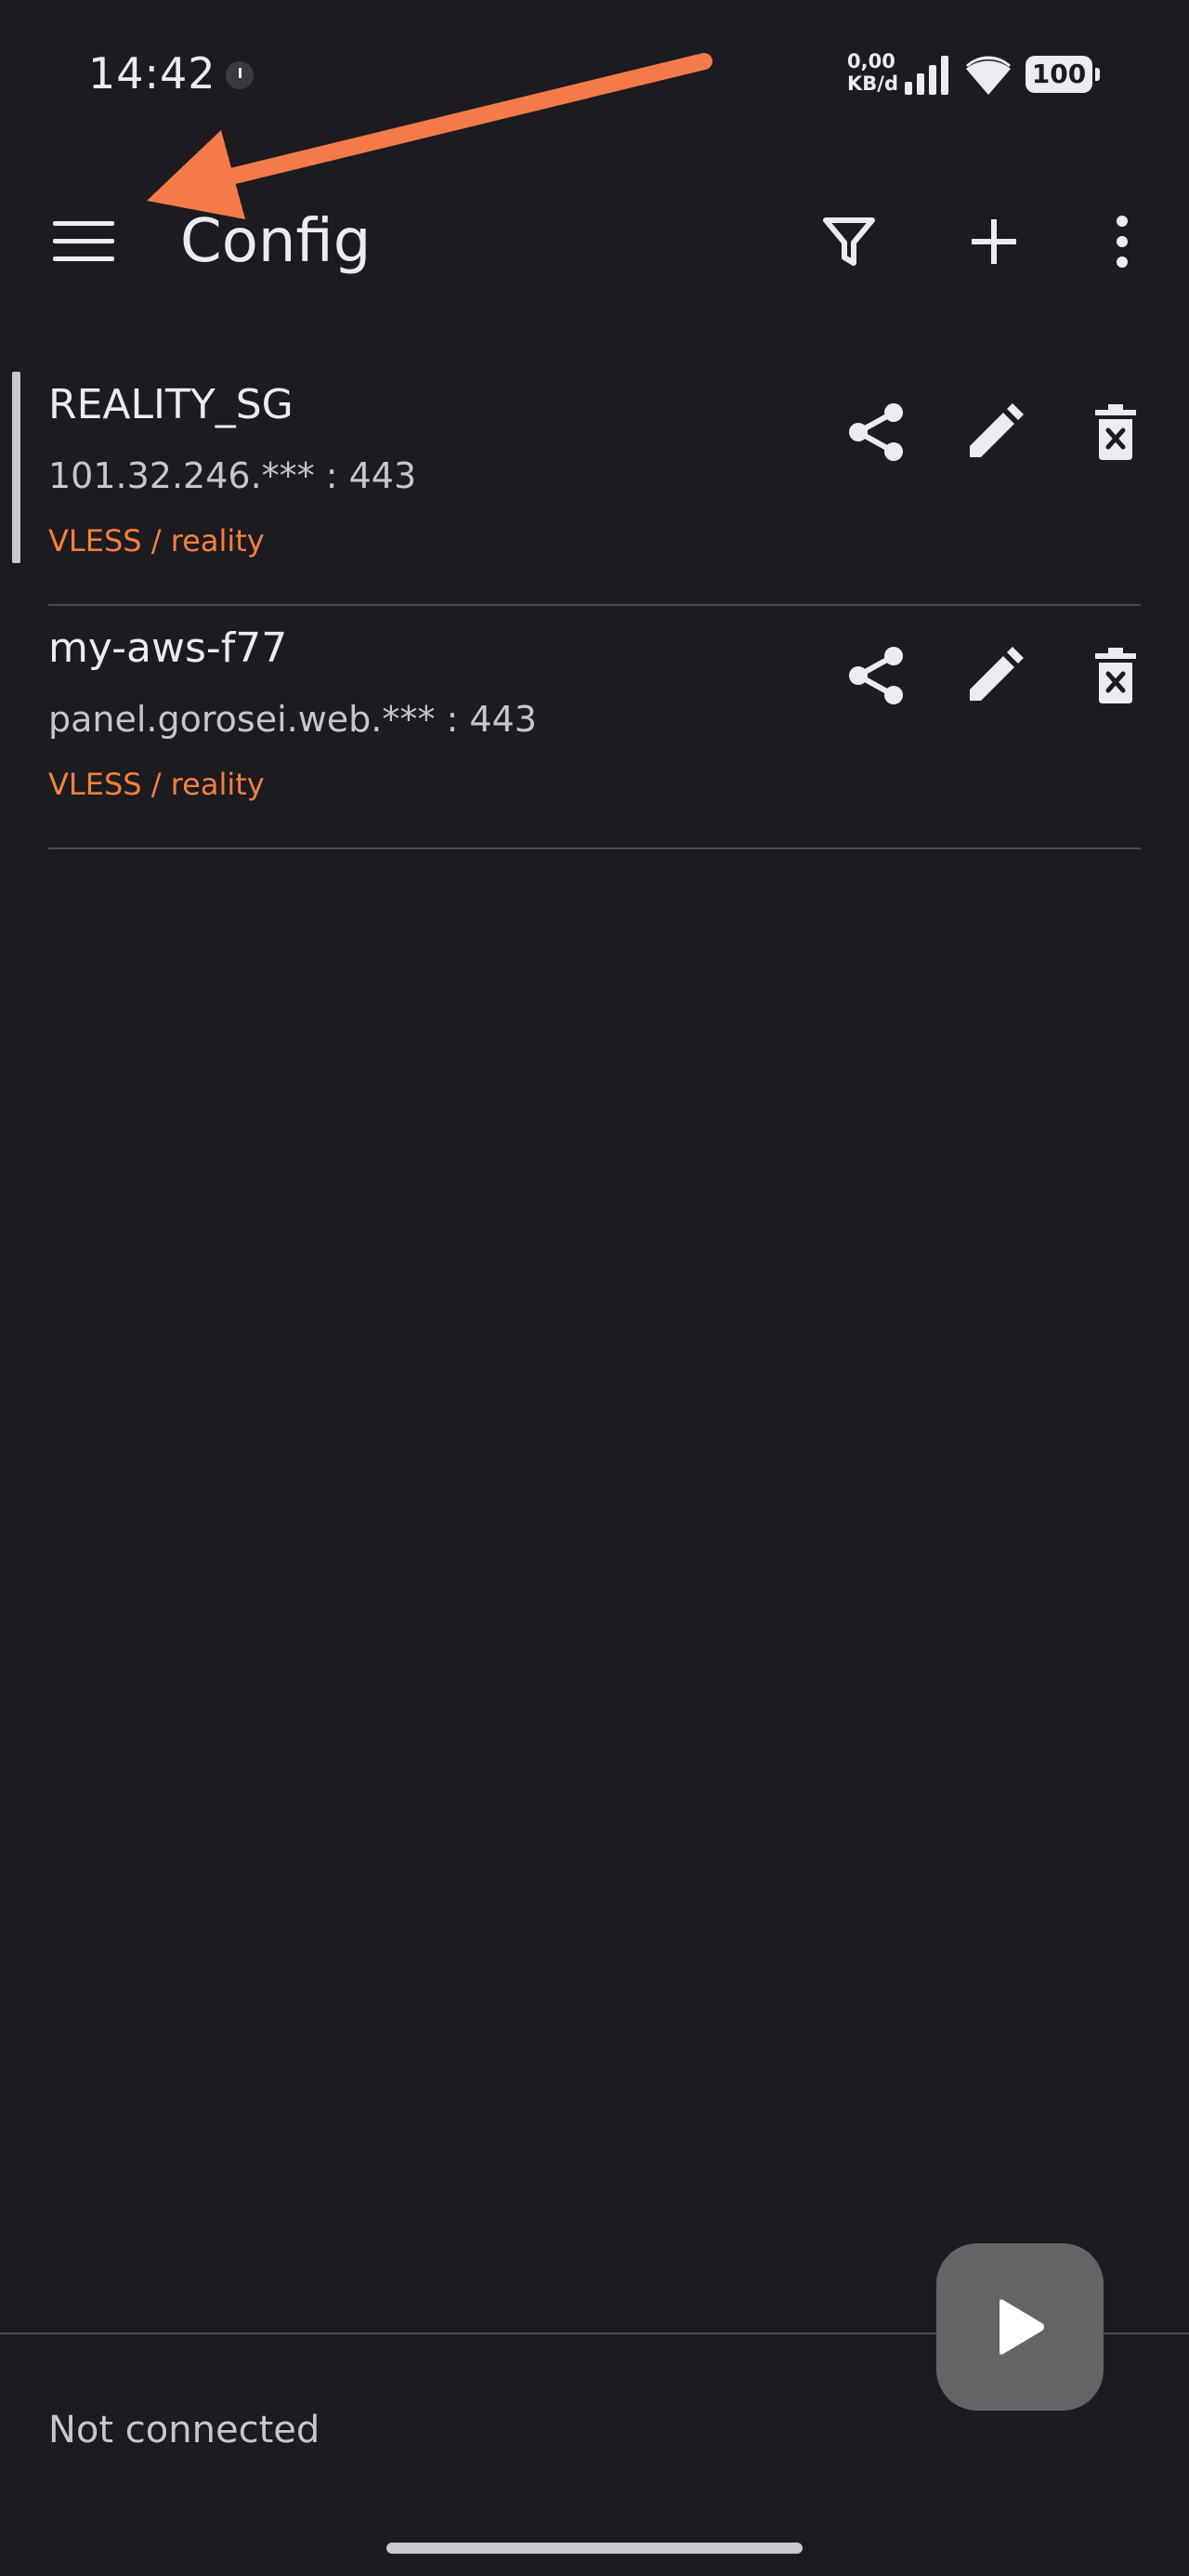 Image resolution: width=1189 pixels, height=2576 pixels. Describe the element at coordinates (594, 237) in the screenshot. I see `app-bar: Config` at that location.